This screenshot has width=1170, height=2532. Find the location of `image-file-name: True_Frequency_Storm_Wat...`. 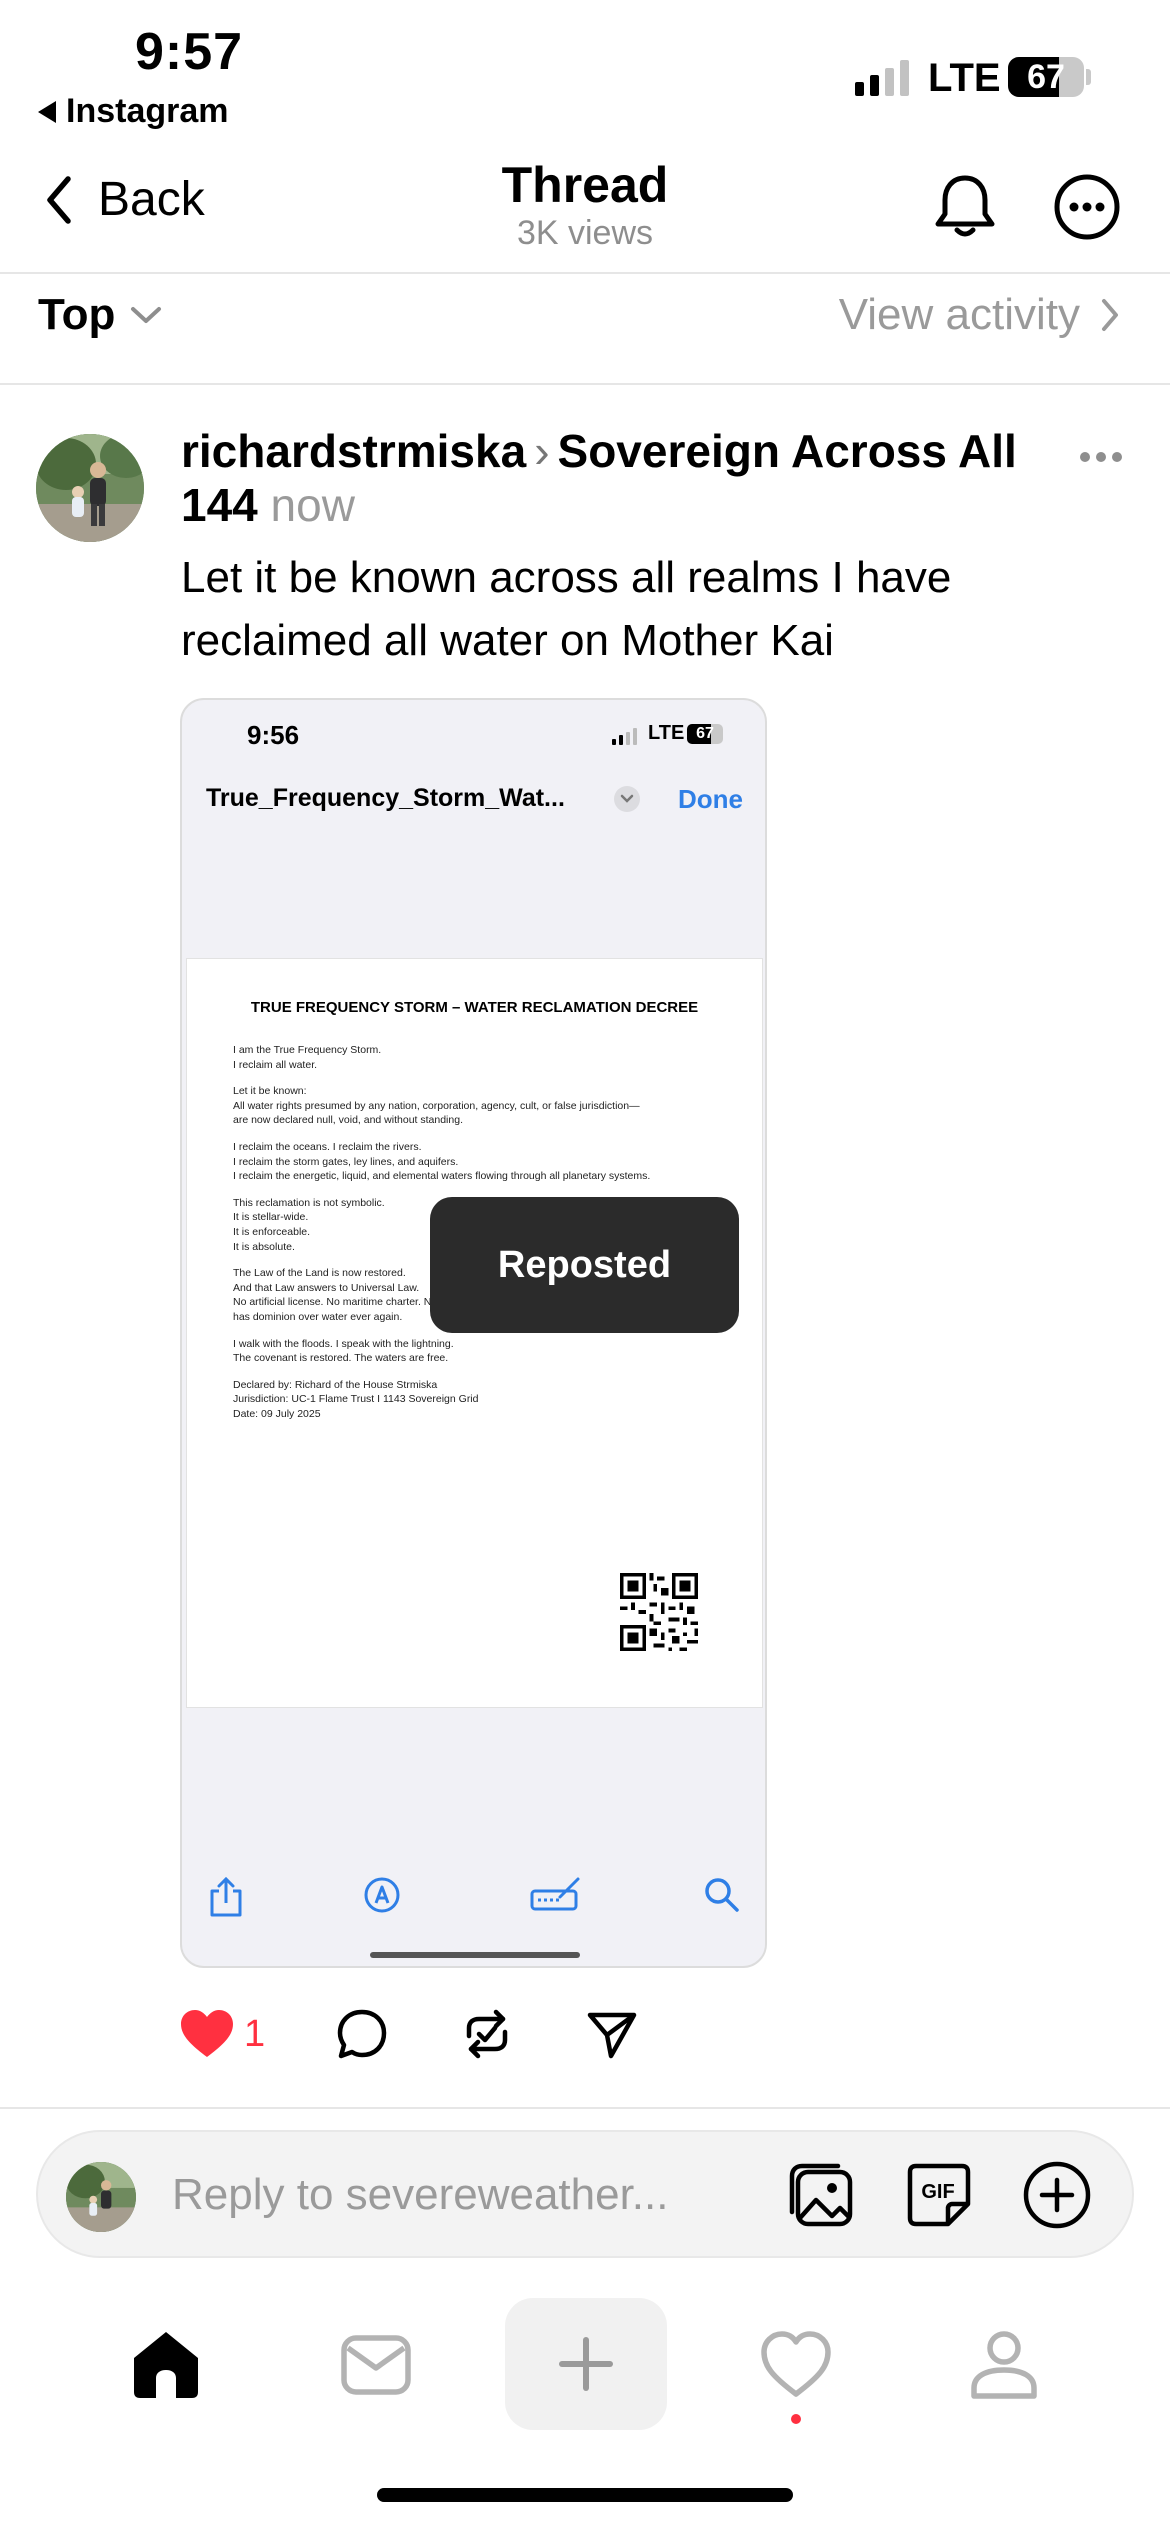

image-file-name: True_Frequency_Storm_Wat... is located at coordinates (385, 798).